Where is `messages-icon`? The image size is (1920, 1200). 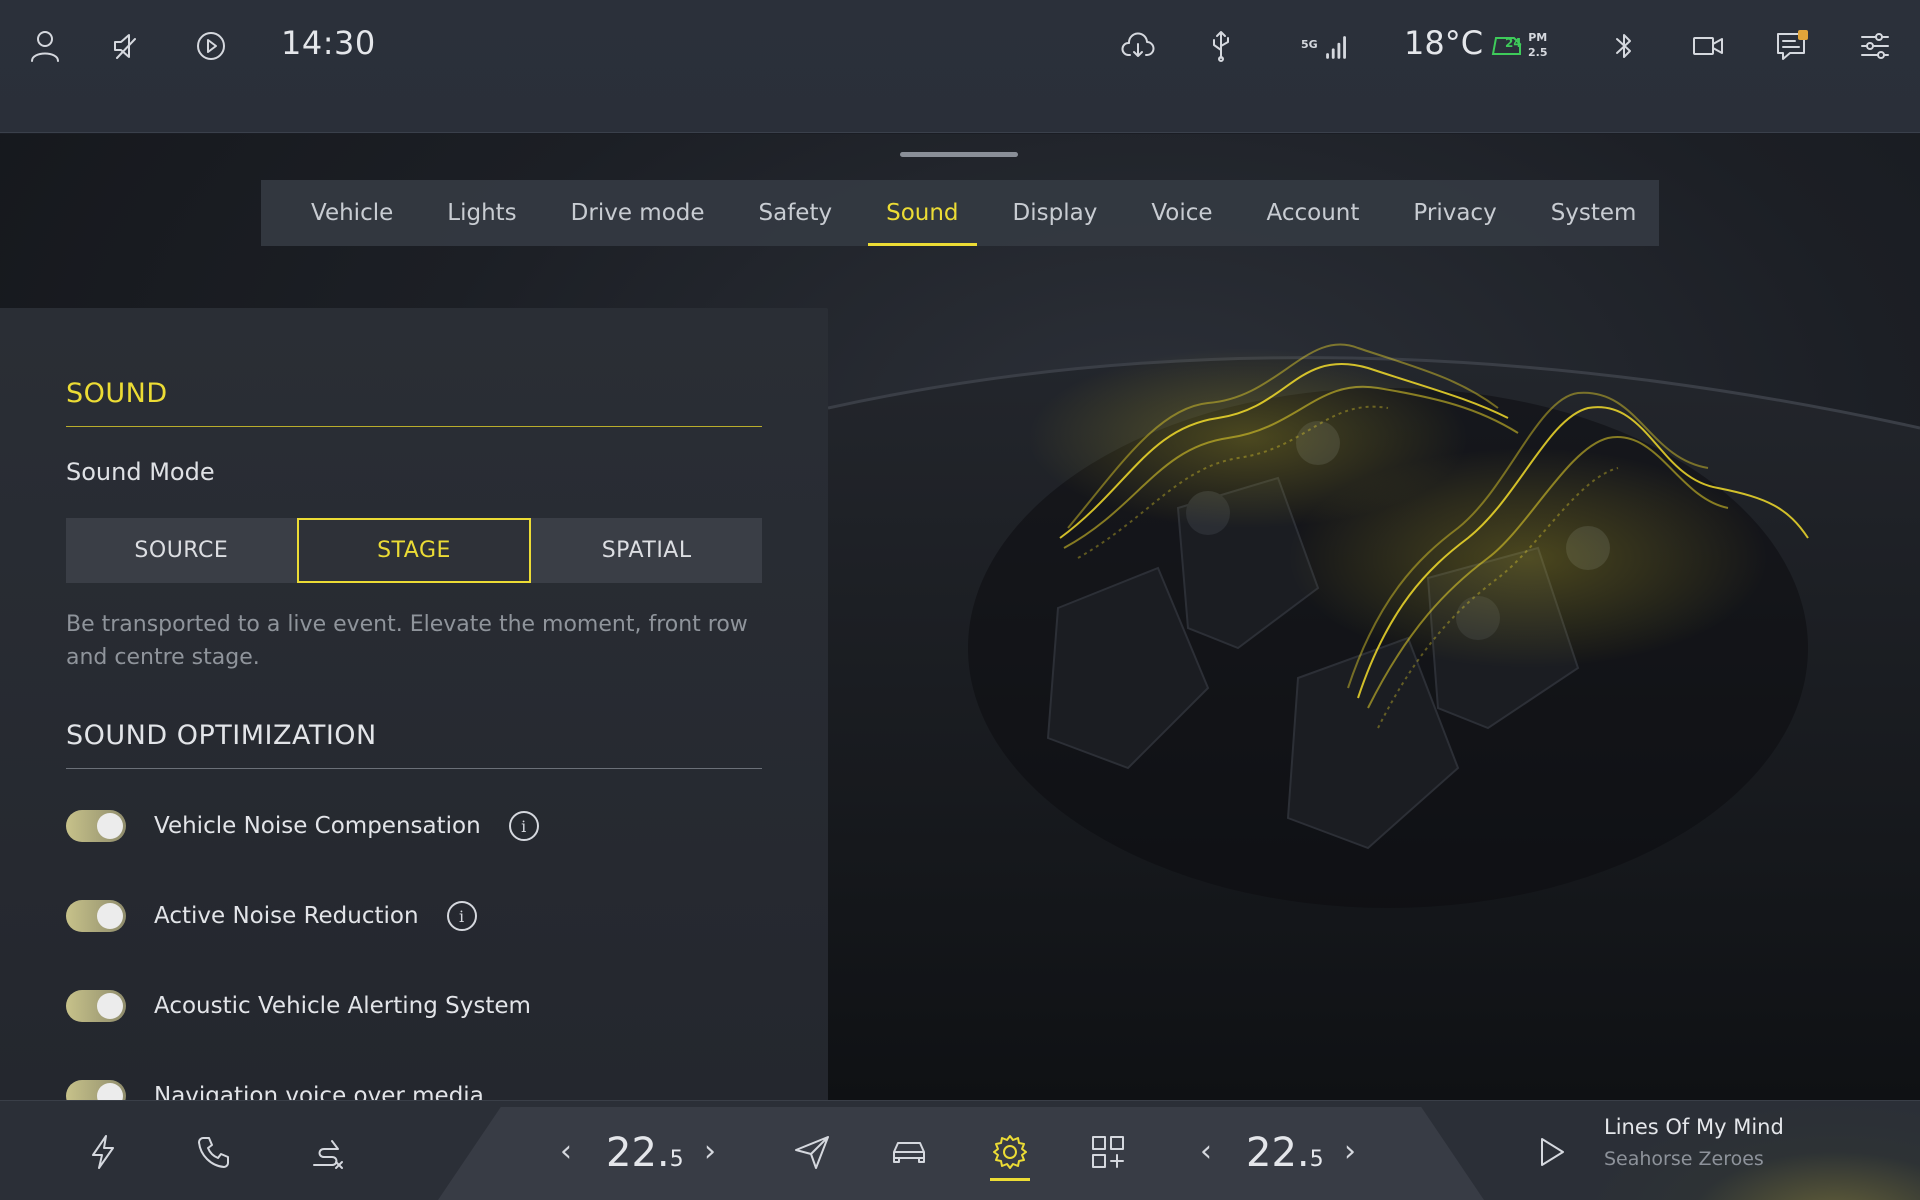
messages-icon is located at coordinates (1791, 46).